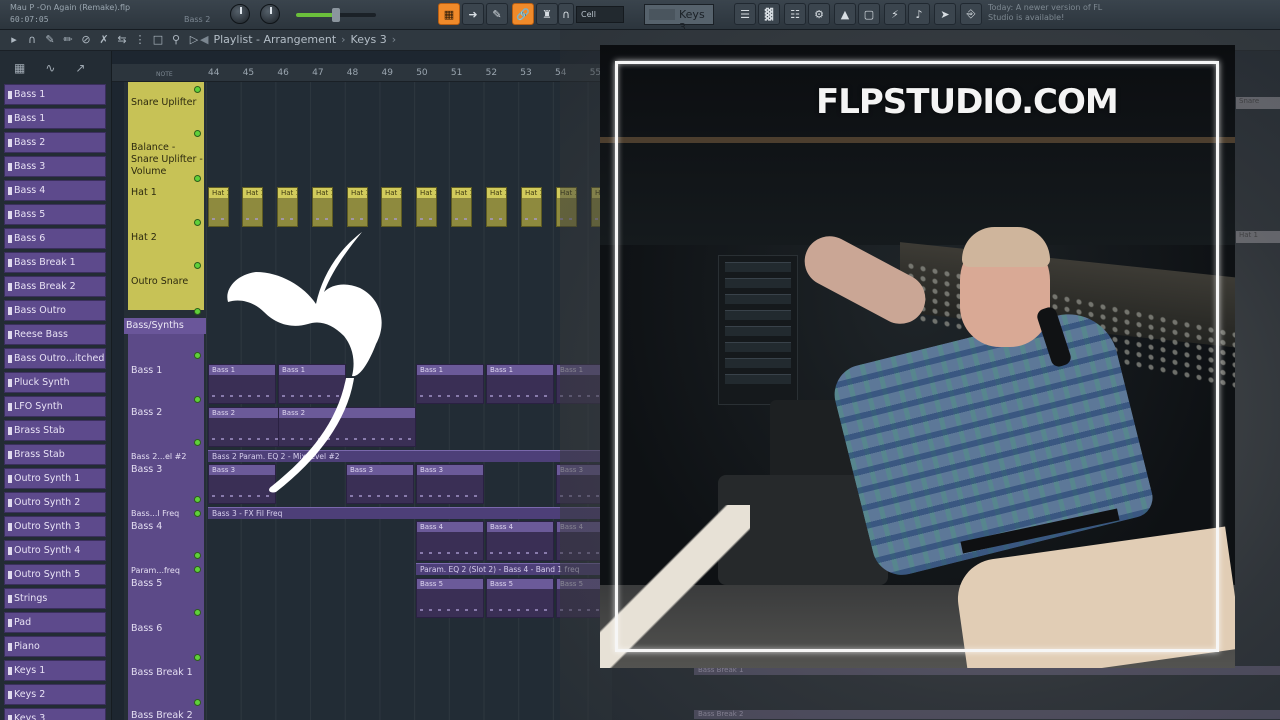 The width and height of the screenshot is (1280, 720). I want to click on track-label: Bass Break 1, so click(162, 673).